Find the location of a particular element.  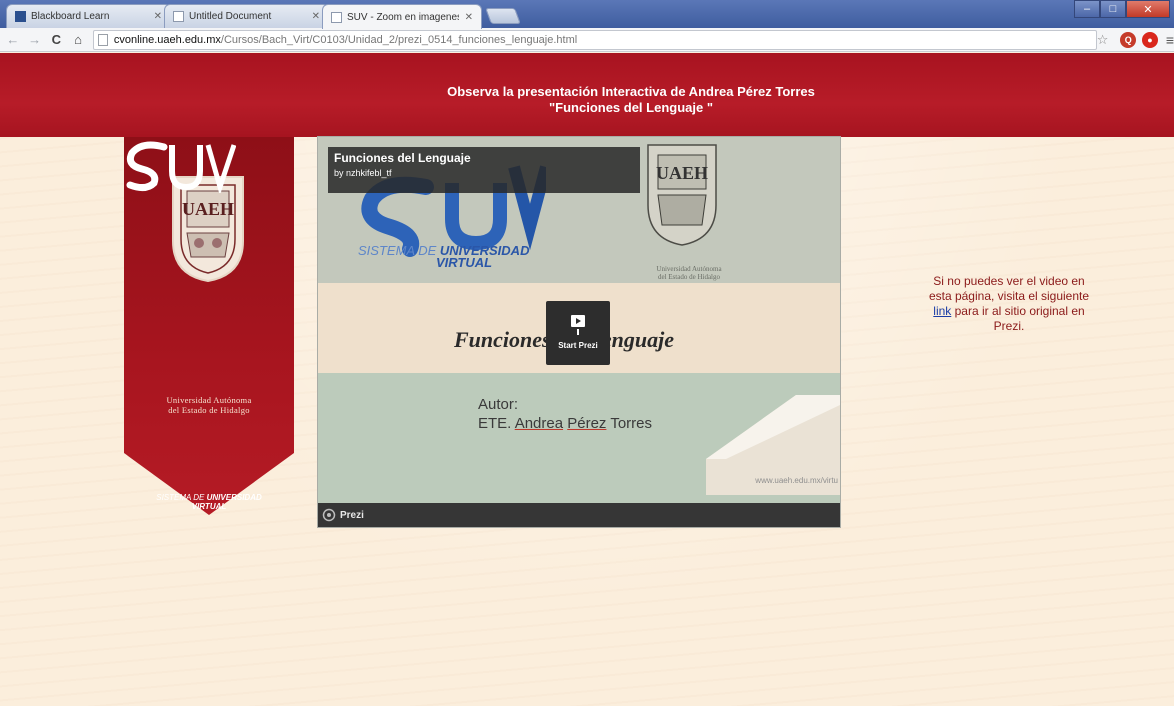

suv-caption: SISTEMA DE UNIVERSIDAD VIRTUAL is located at coordinates (209, 502).